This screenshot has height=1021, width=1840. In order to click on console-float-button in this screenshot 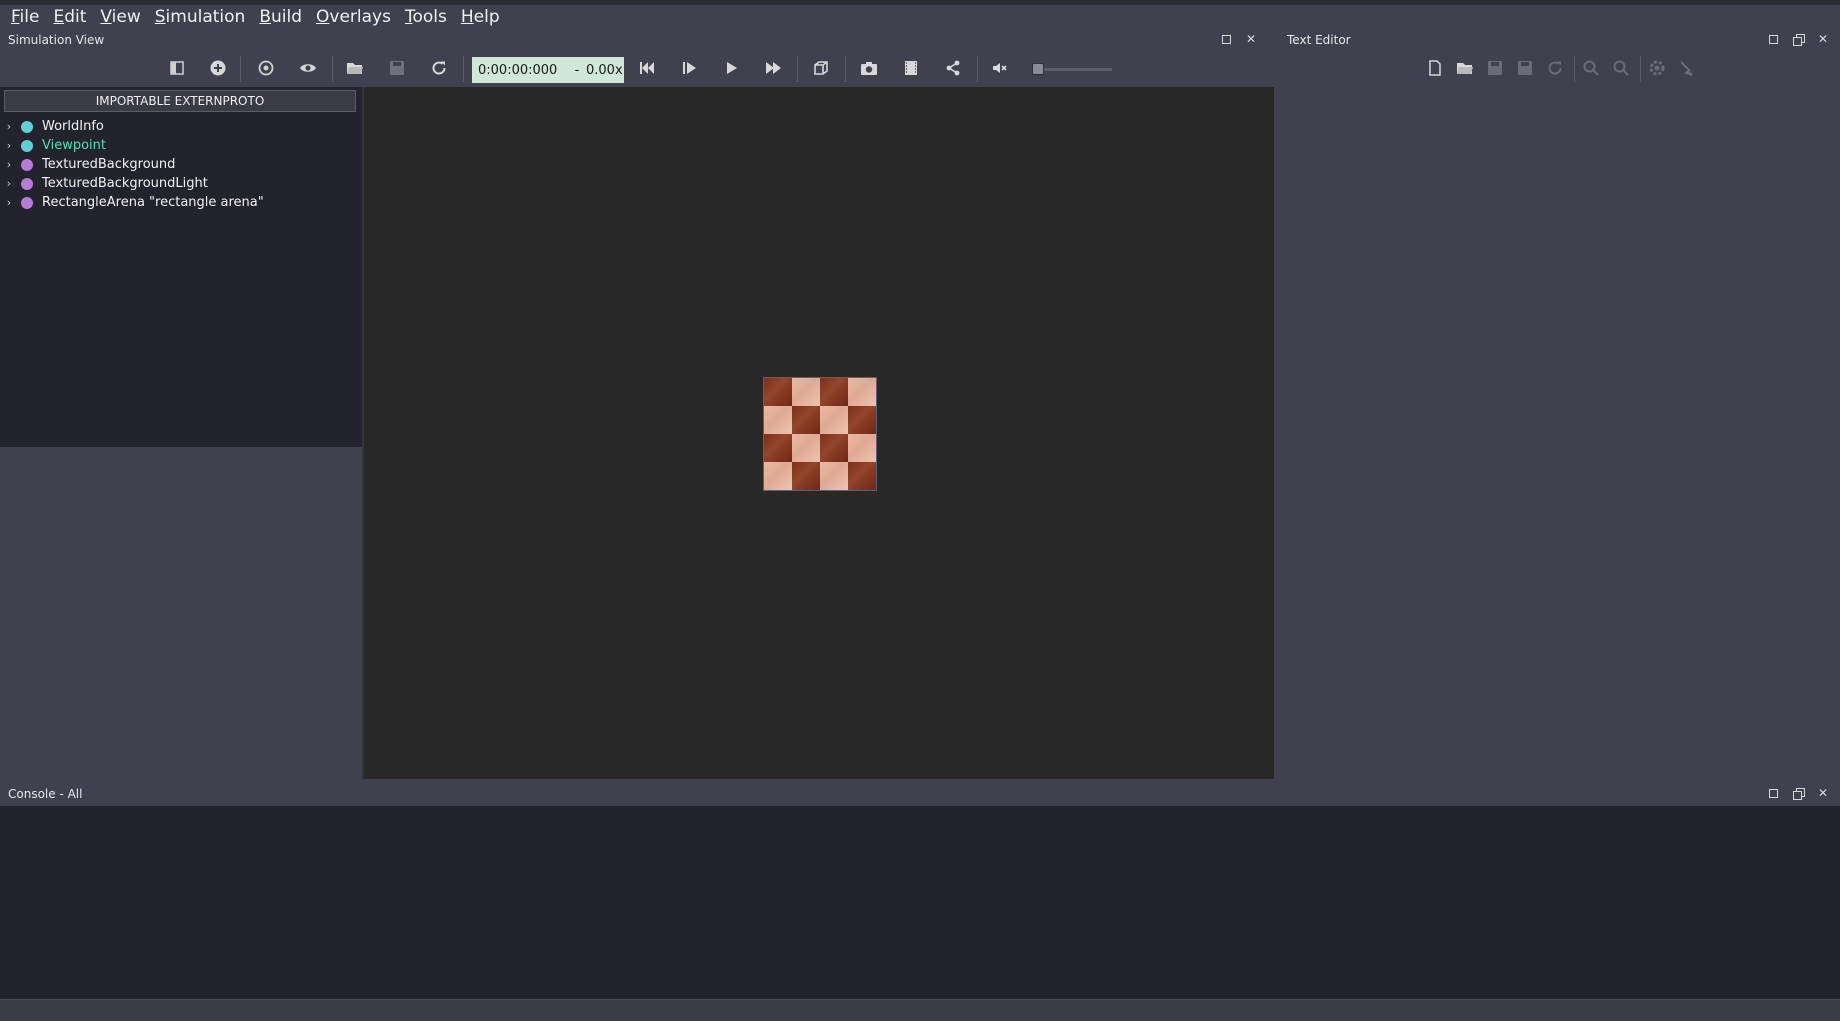, I will do `click(1798, 793)`.